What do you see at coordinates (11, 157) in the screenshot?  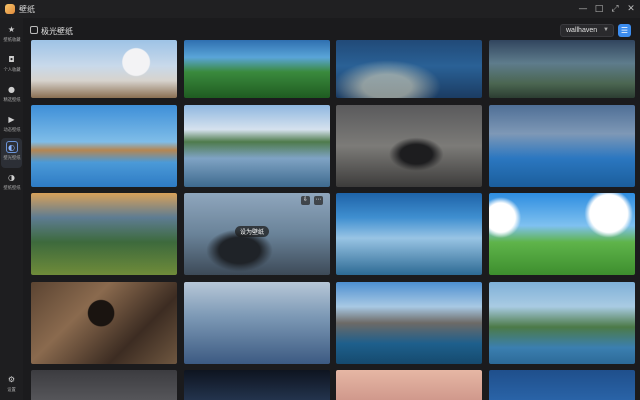 I see `sidebar-item-label: 壁光壁纸` at bounding box center [11, 157].